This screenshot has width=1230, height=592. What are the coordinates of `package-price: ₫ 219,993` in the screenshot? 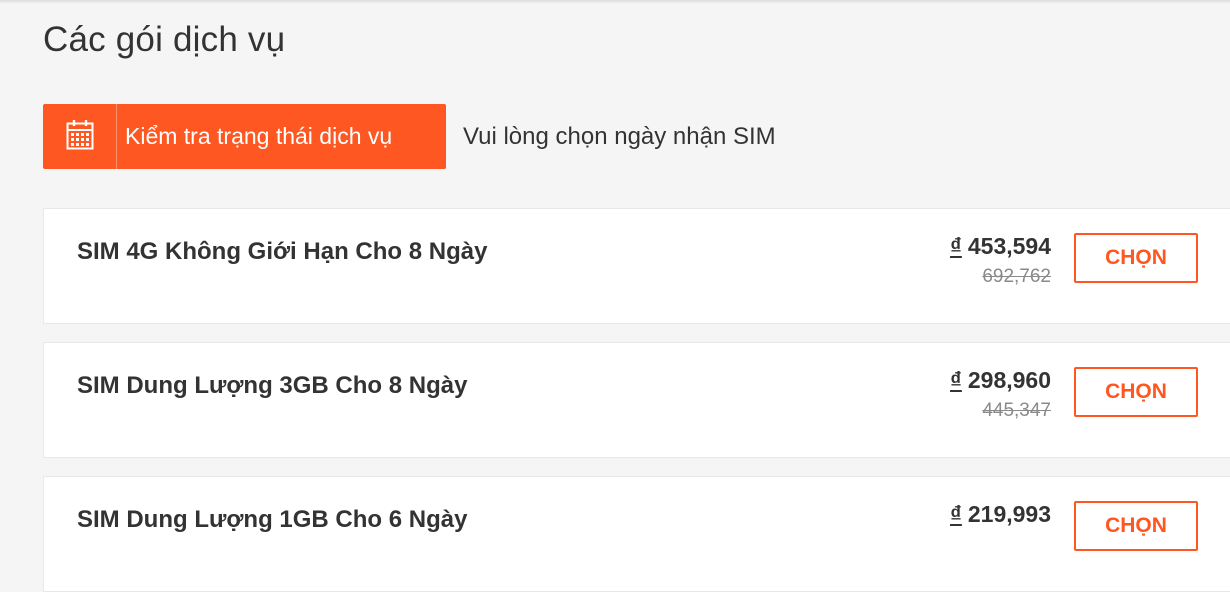 It's located at (1000, 514).